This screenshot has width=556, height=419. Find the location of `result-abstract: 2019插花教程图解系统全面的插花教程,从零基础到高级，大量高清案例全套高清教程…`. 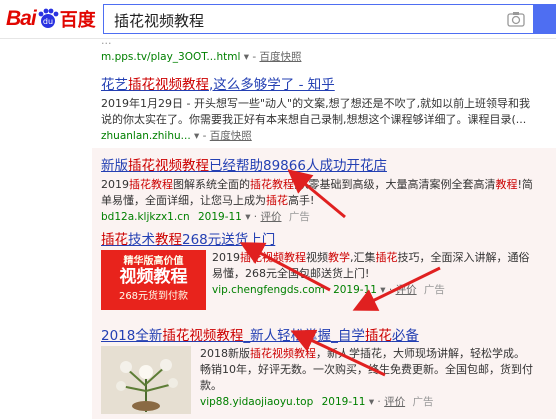

result-abstract: 2019插花教程图解系统全面的插花教程,从零基础到高级，大量高清案例全套高清教程… is located at coordinates (317, 192).